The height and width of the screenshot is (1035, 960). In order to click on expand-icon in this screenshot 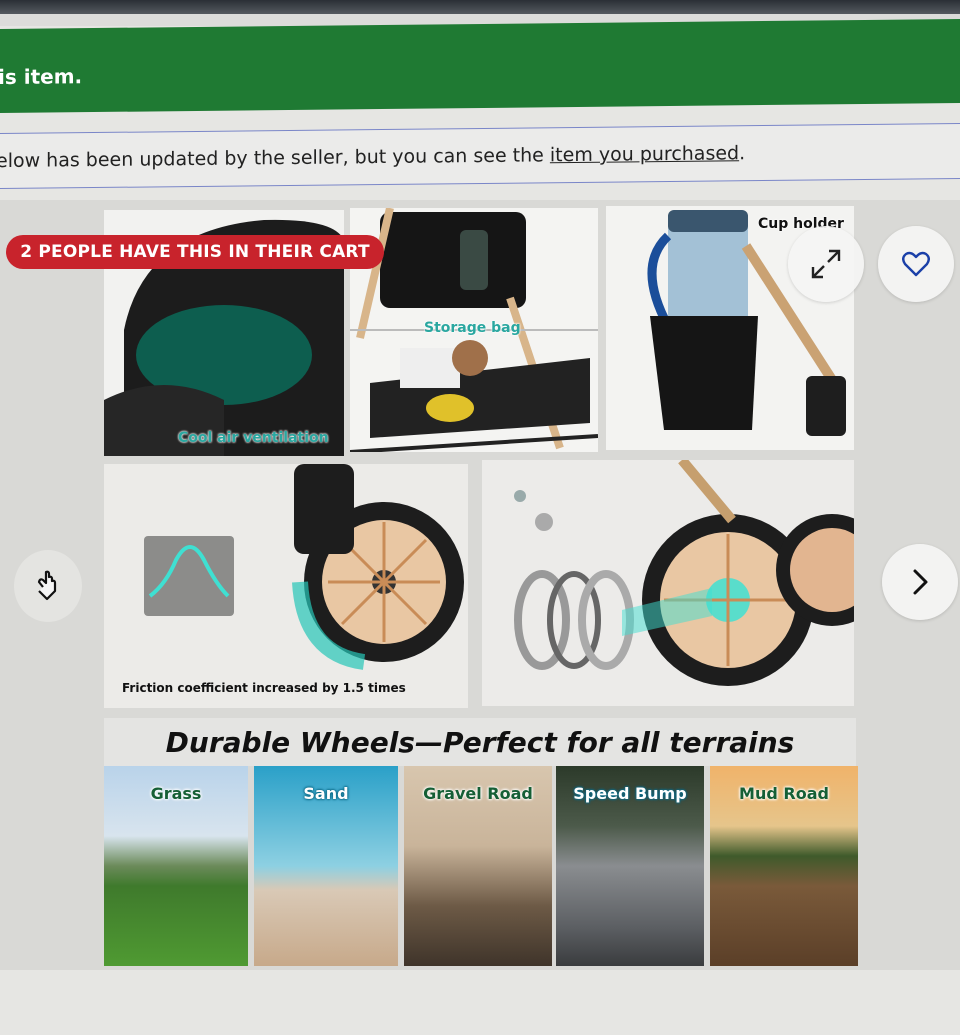, I will do `click(826, 264)`.